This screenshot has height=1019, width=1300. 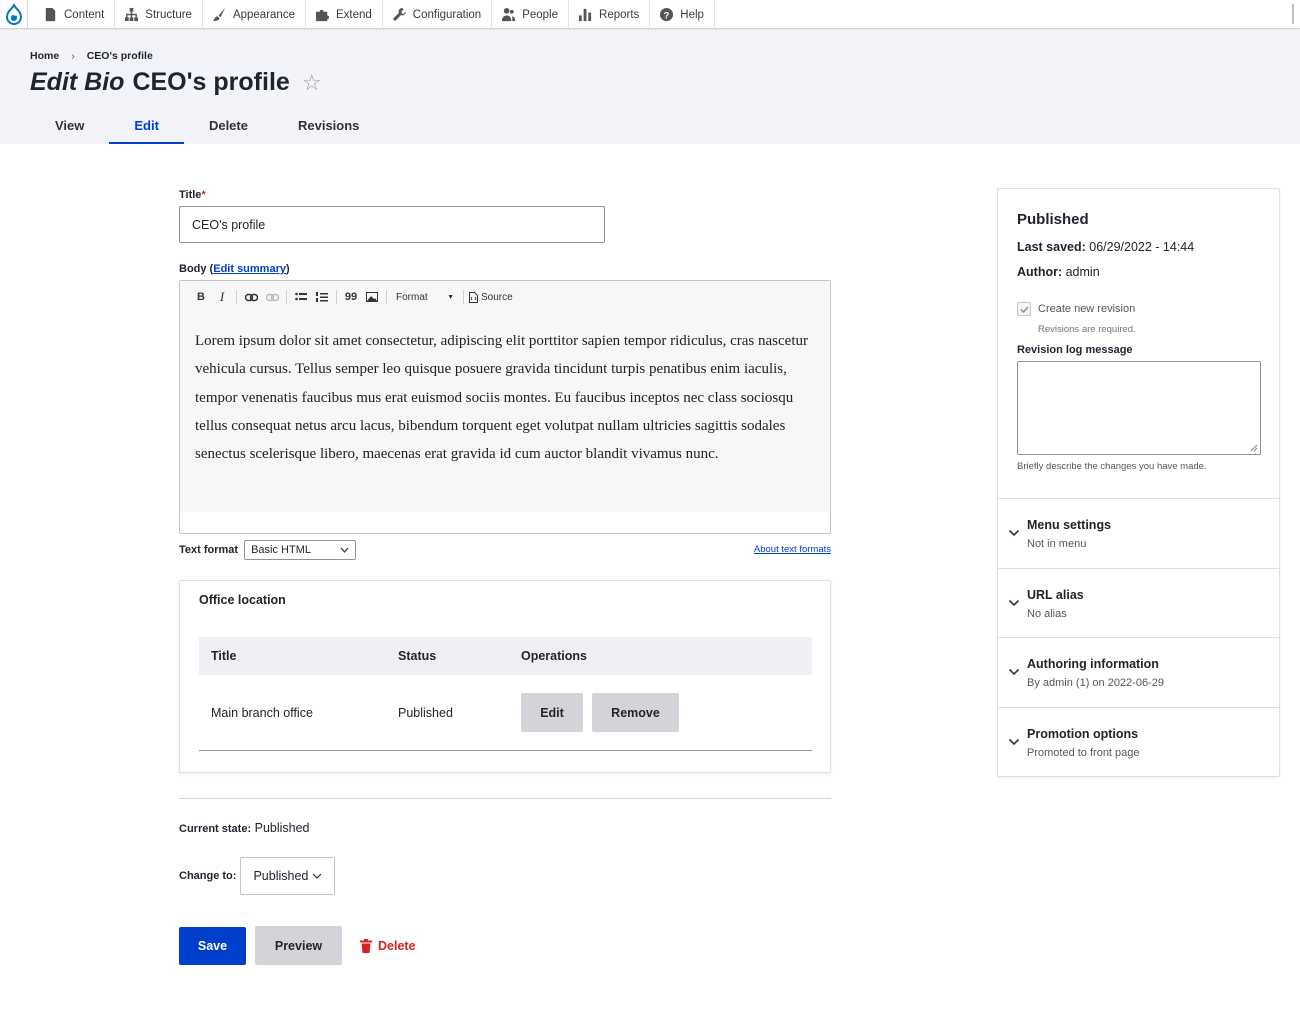 I want to click on row-operations: Edit Remove, so click(x=600, y=712).